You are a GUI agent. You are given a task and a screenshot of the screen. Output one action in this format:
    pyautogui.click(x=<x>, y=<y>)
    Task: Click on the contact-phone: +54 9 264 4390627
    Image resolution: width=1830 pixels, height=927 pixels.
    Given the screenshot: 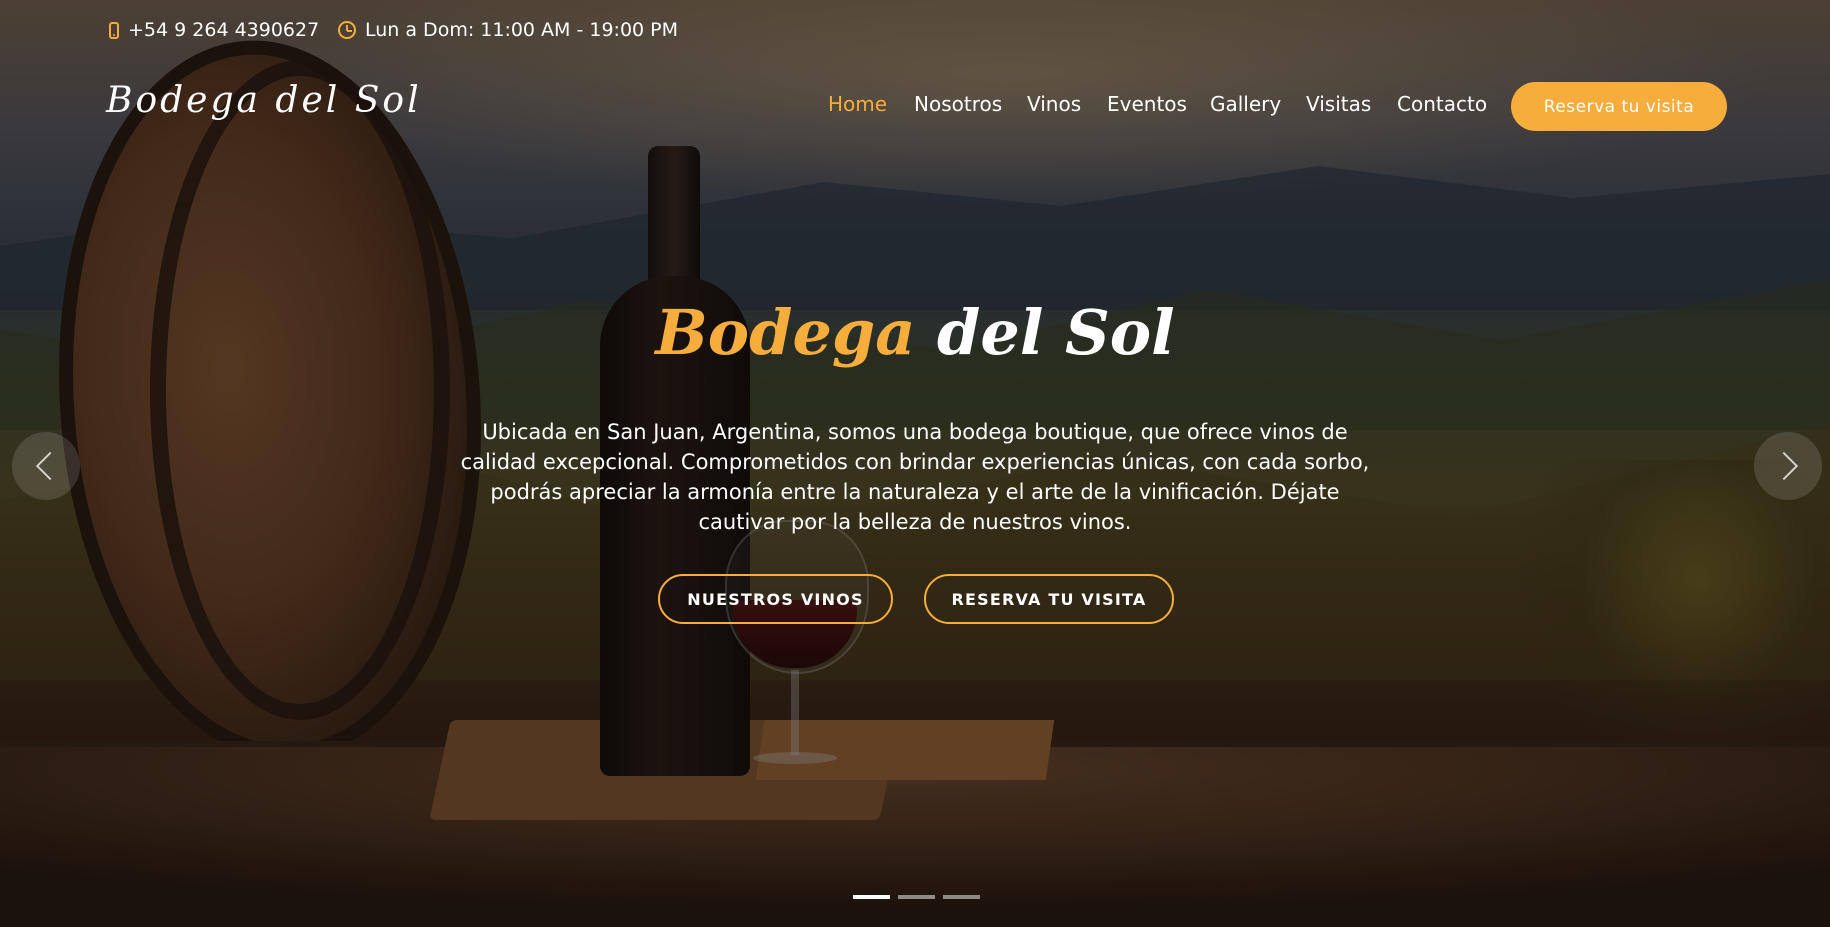 What is the action you would take?
    pyautogui.click(x=214, y=30)
    